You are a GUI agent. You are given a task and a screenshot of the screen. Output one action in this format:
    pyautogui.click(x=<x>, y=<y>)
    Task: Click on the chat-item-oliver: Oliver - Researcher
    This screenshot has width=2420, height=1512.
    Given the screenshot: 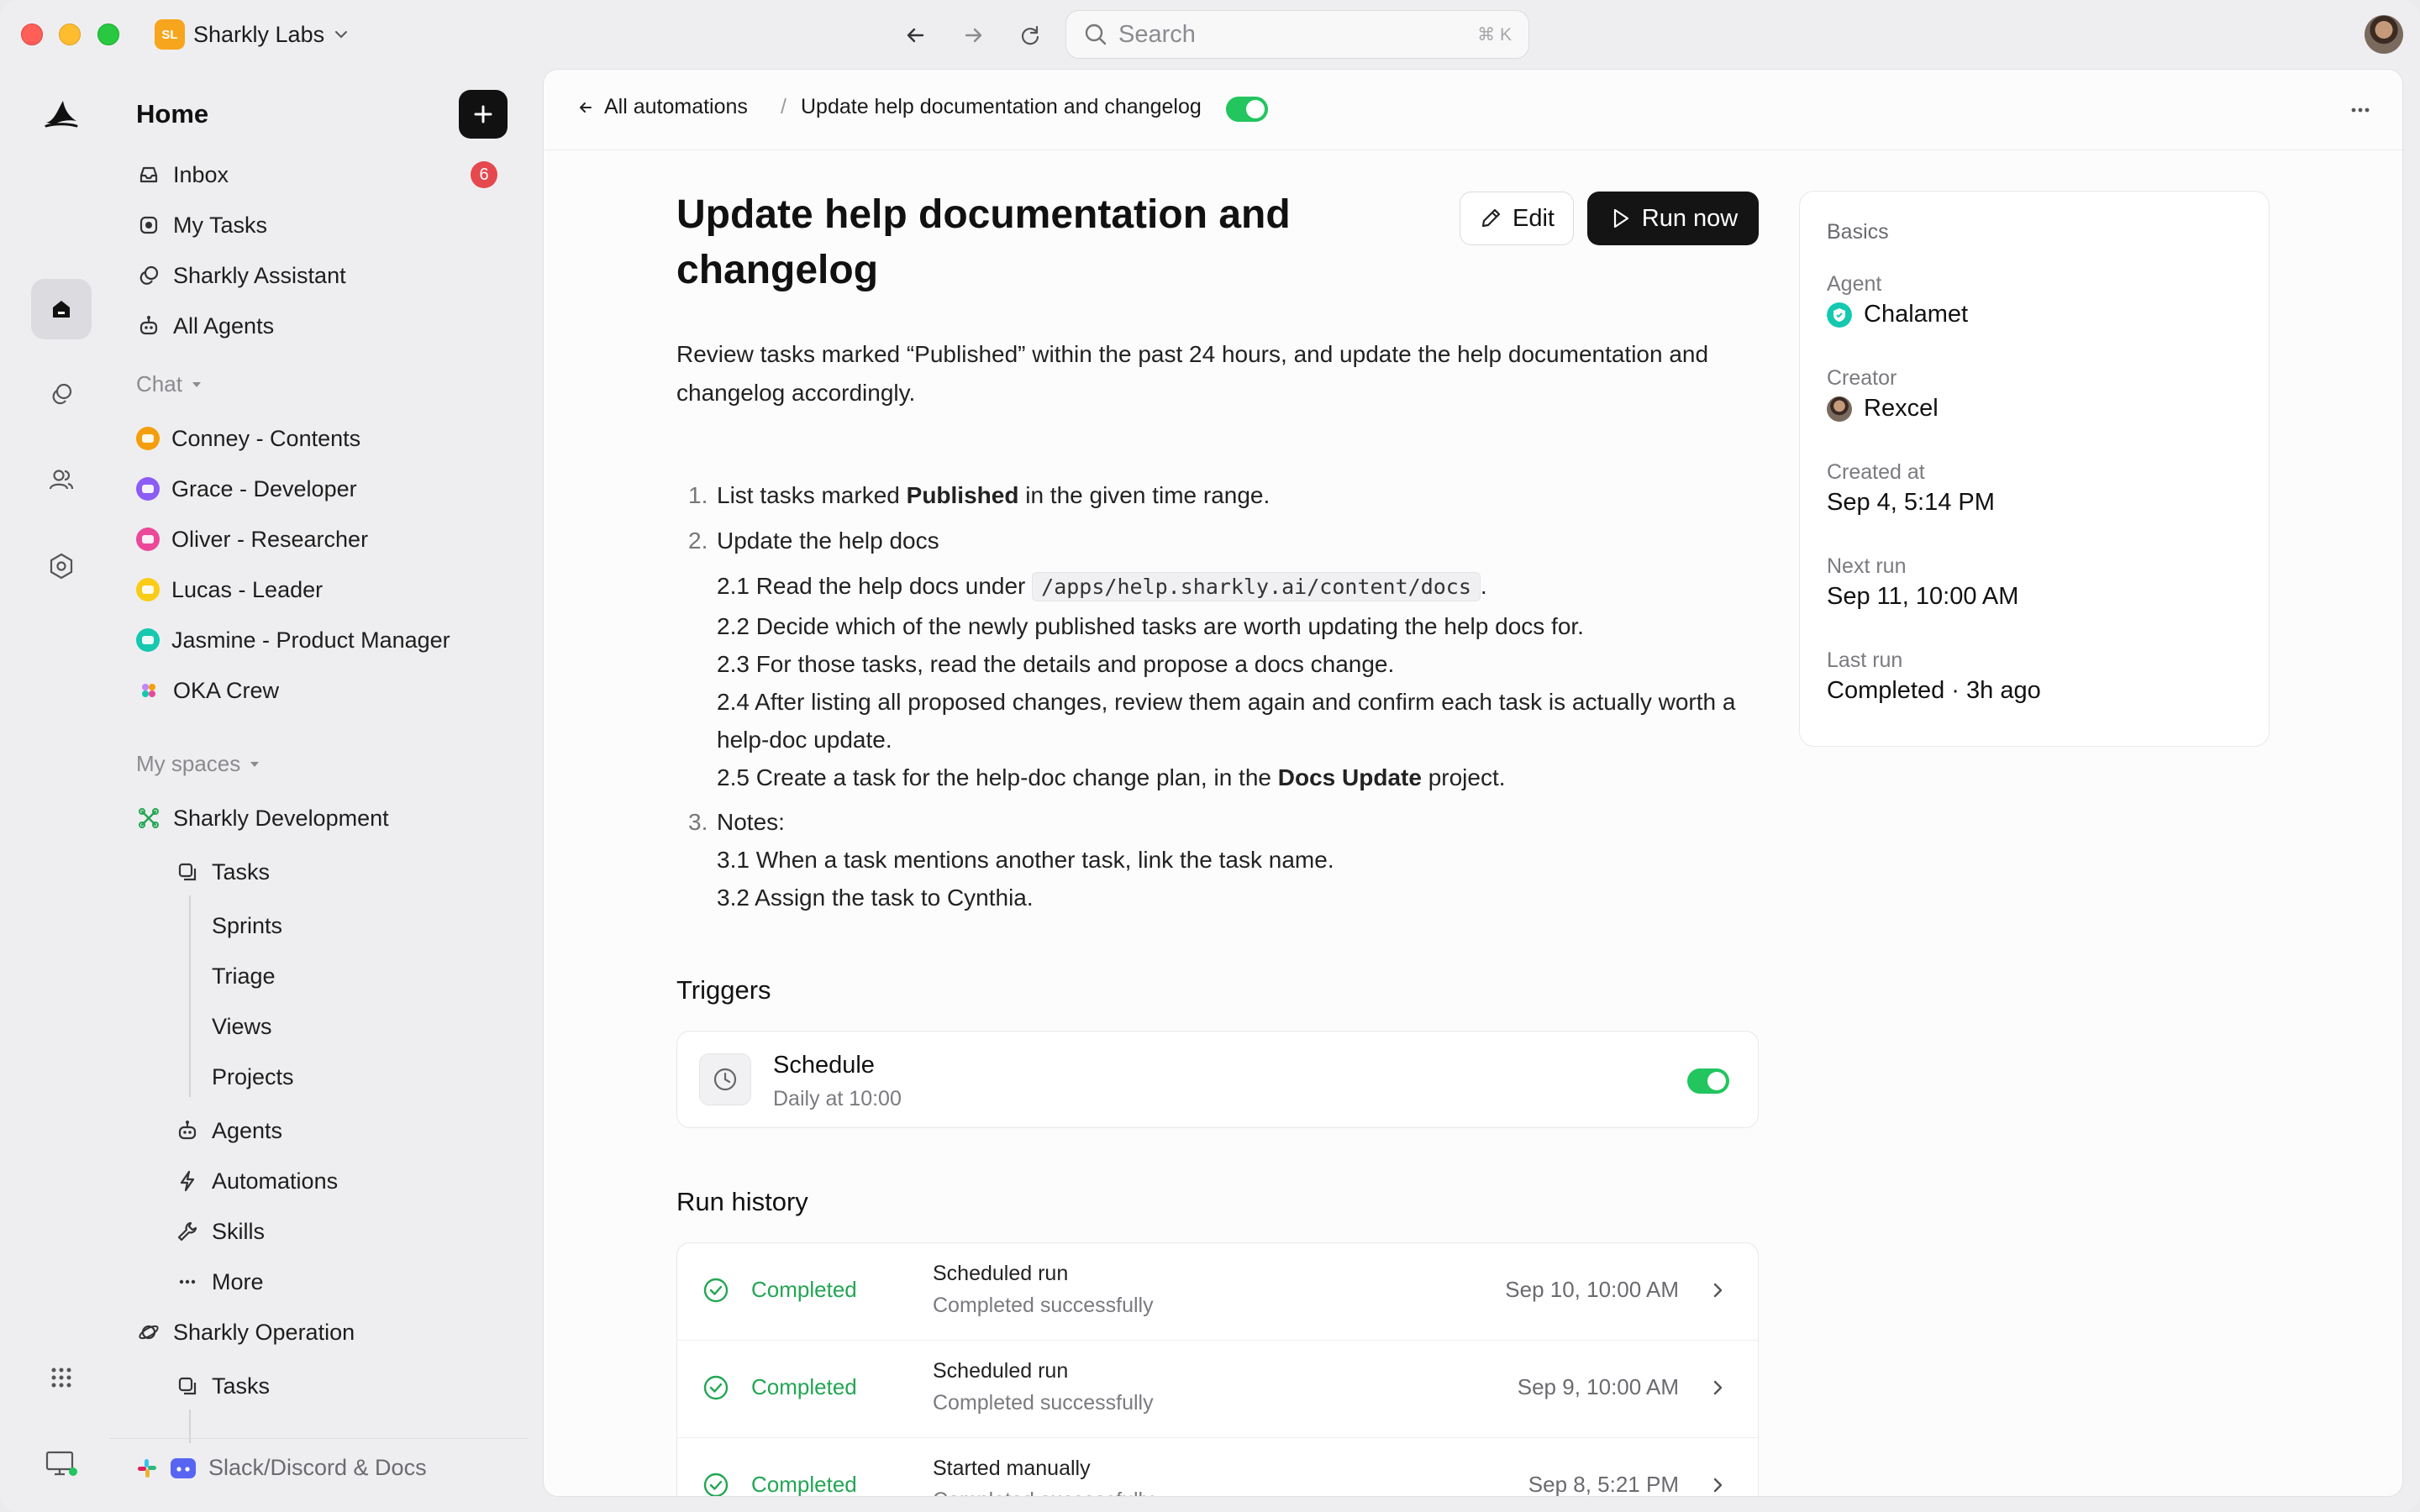 What is the action you would take?
    pyautogui.click(x=252, y=539)
    